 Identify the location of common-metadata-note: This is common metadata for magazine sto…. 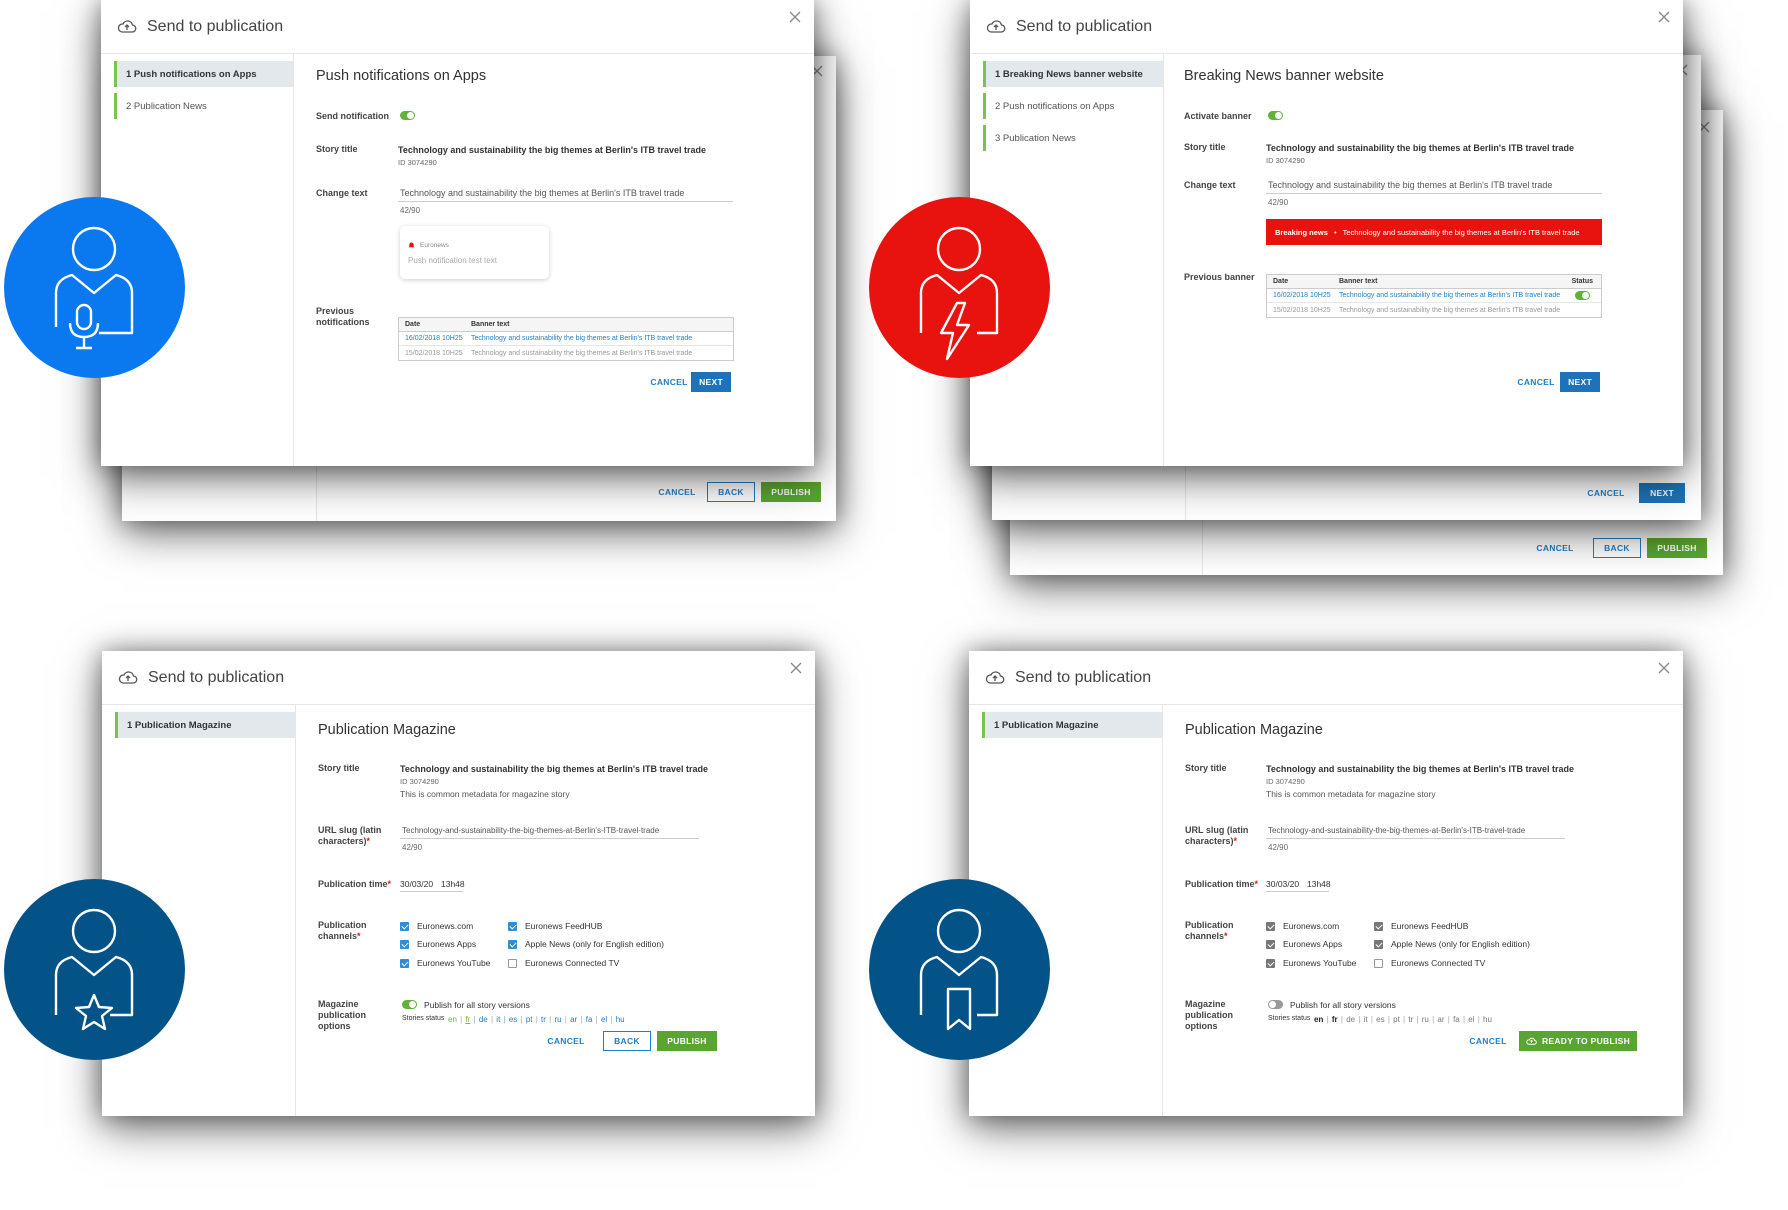
(1351, 794).